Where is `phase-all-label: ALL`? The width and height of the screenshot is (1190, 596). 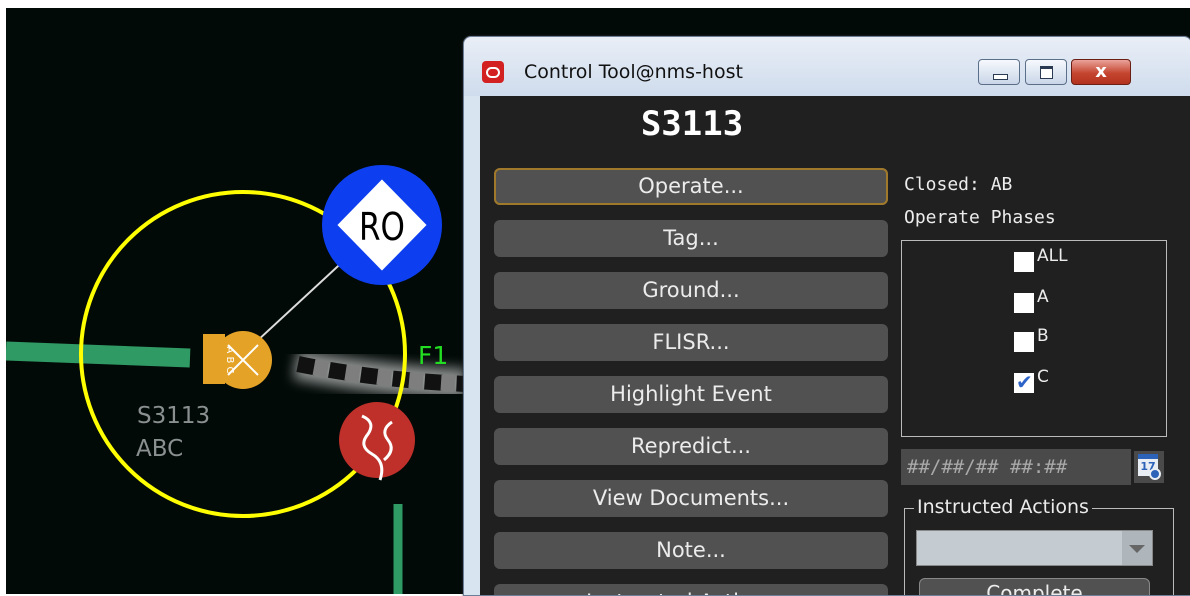
phase-all-label: ALL is located at coordinates (1052, 256).